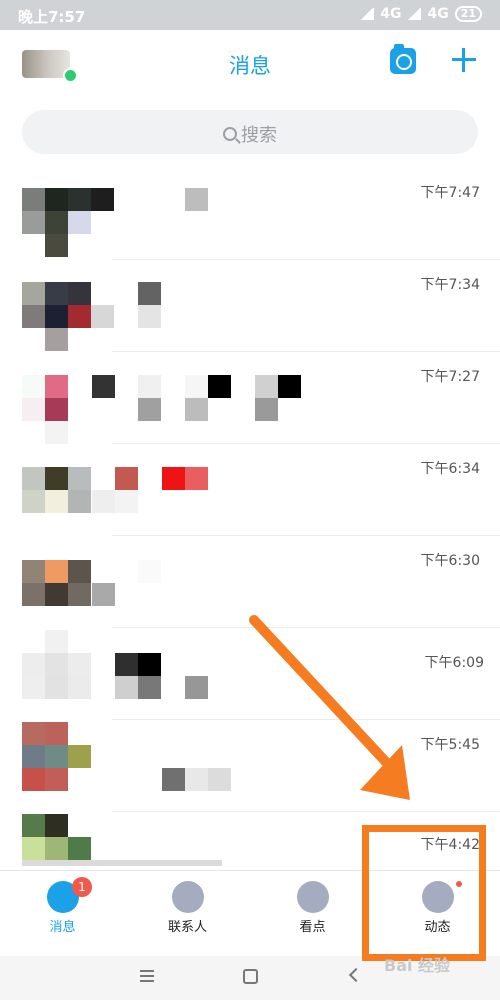 The width and height of the screenshot is (500, 1000). What do you see at coordinates (464, 60) in the screenshot?
I see `plus-icon` at bounding box center [464, 60].